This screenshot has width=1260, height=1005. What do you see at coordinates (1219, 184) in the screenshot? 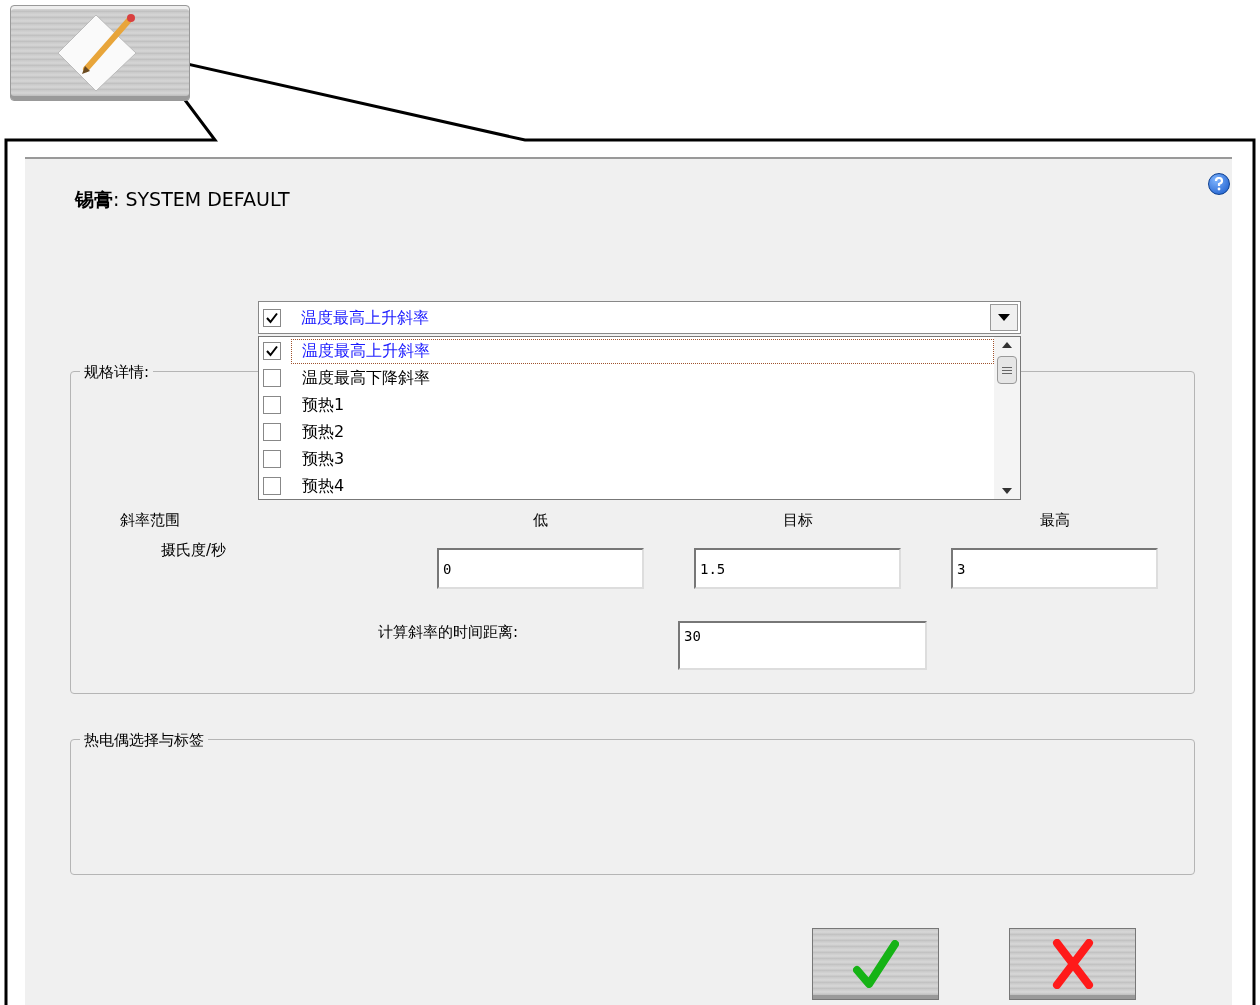
I see `help-icon` at bounding box center [1219, 184].